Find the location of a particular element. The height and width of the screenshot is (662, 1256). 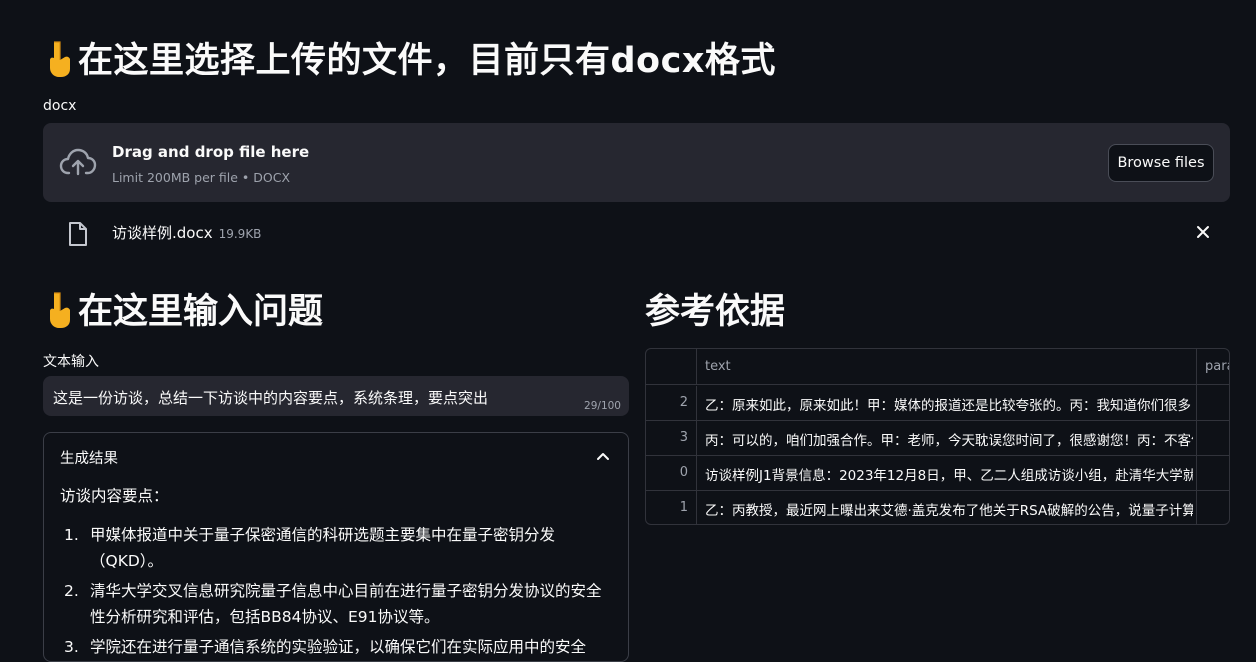

file-name-text: 访谈样例.docx is located at coordinates (162, 233).